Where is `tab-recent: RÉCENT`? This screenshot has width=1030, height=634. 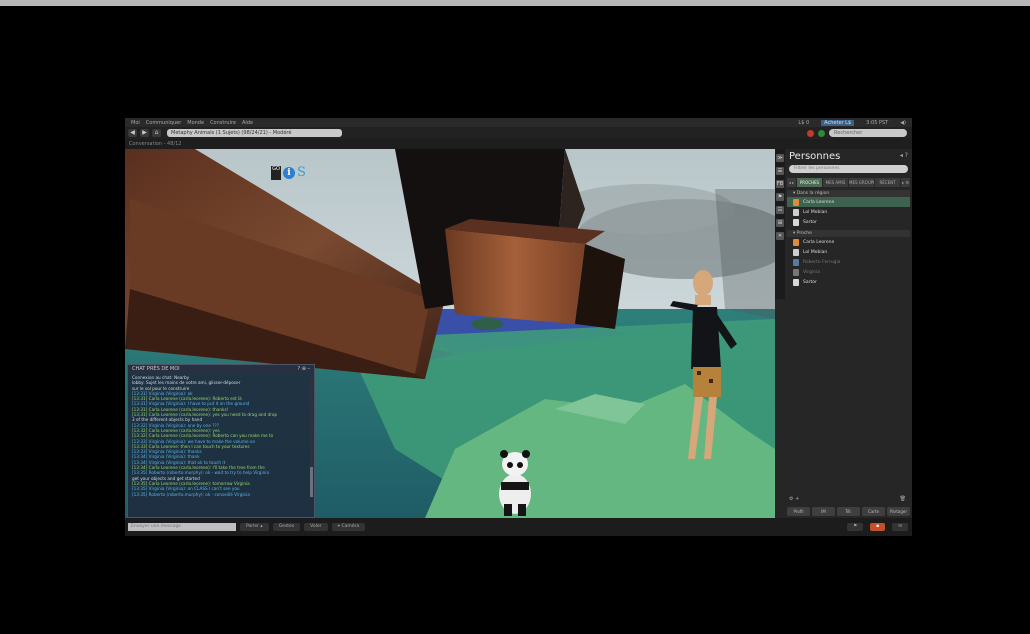 tab-recent: RÉCENT is located at coordinates (887, 182).